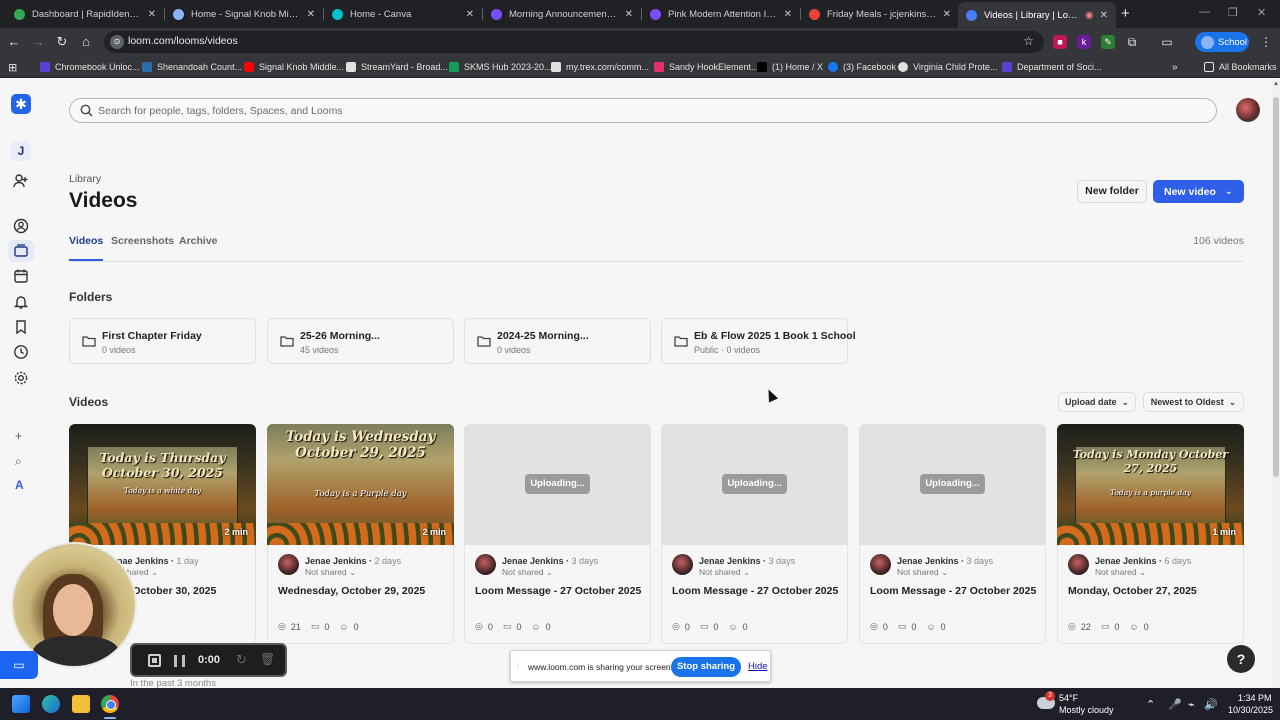 The width and height of the screenshot is (1280, 720). Describe the element at coordinates (21, 151) in the screenshot. I see `workspace-avatar: J` at that location.